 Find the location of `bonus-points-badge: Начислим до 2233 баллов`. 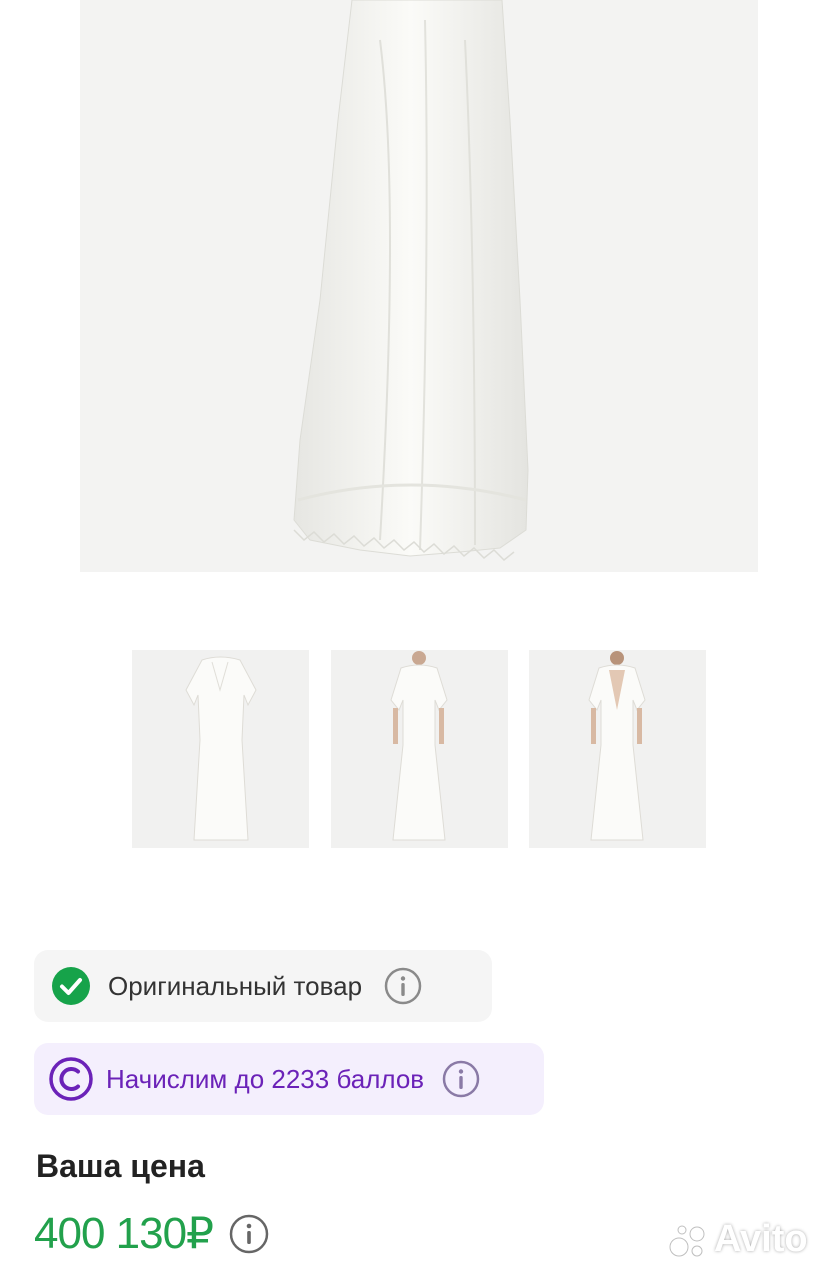

bonus-points-badge: Начислим до 2233 баллов is located at coordinates (289, 1079).